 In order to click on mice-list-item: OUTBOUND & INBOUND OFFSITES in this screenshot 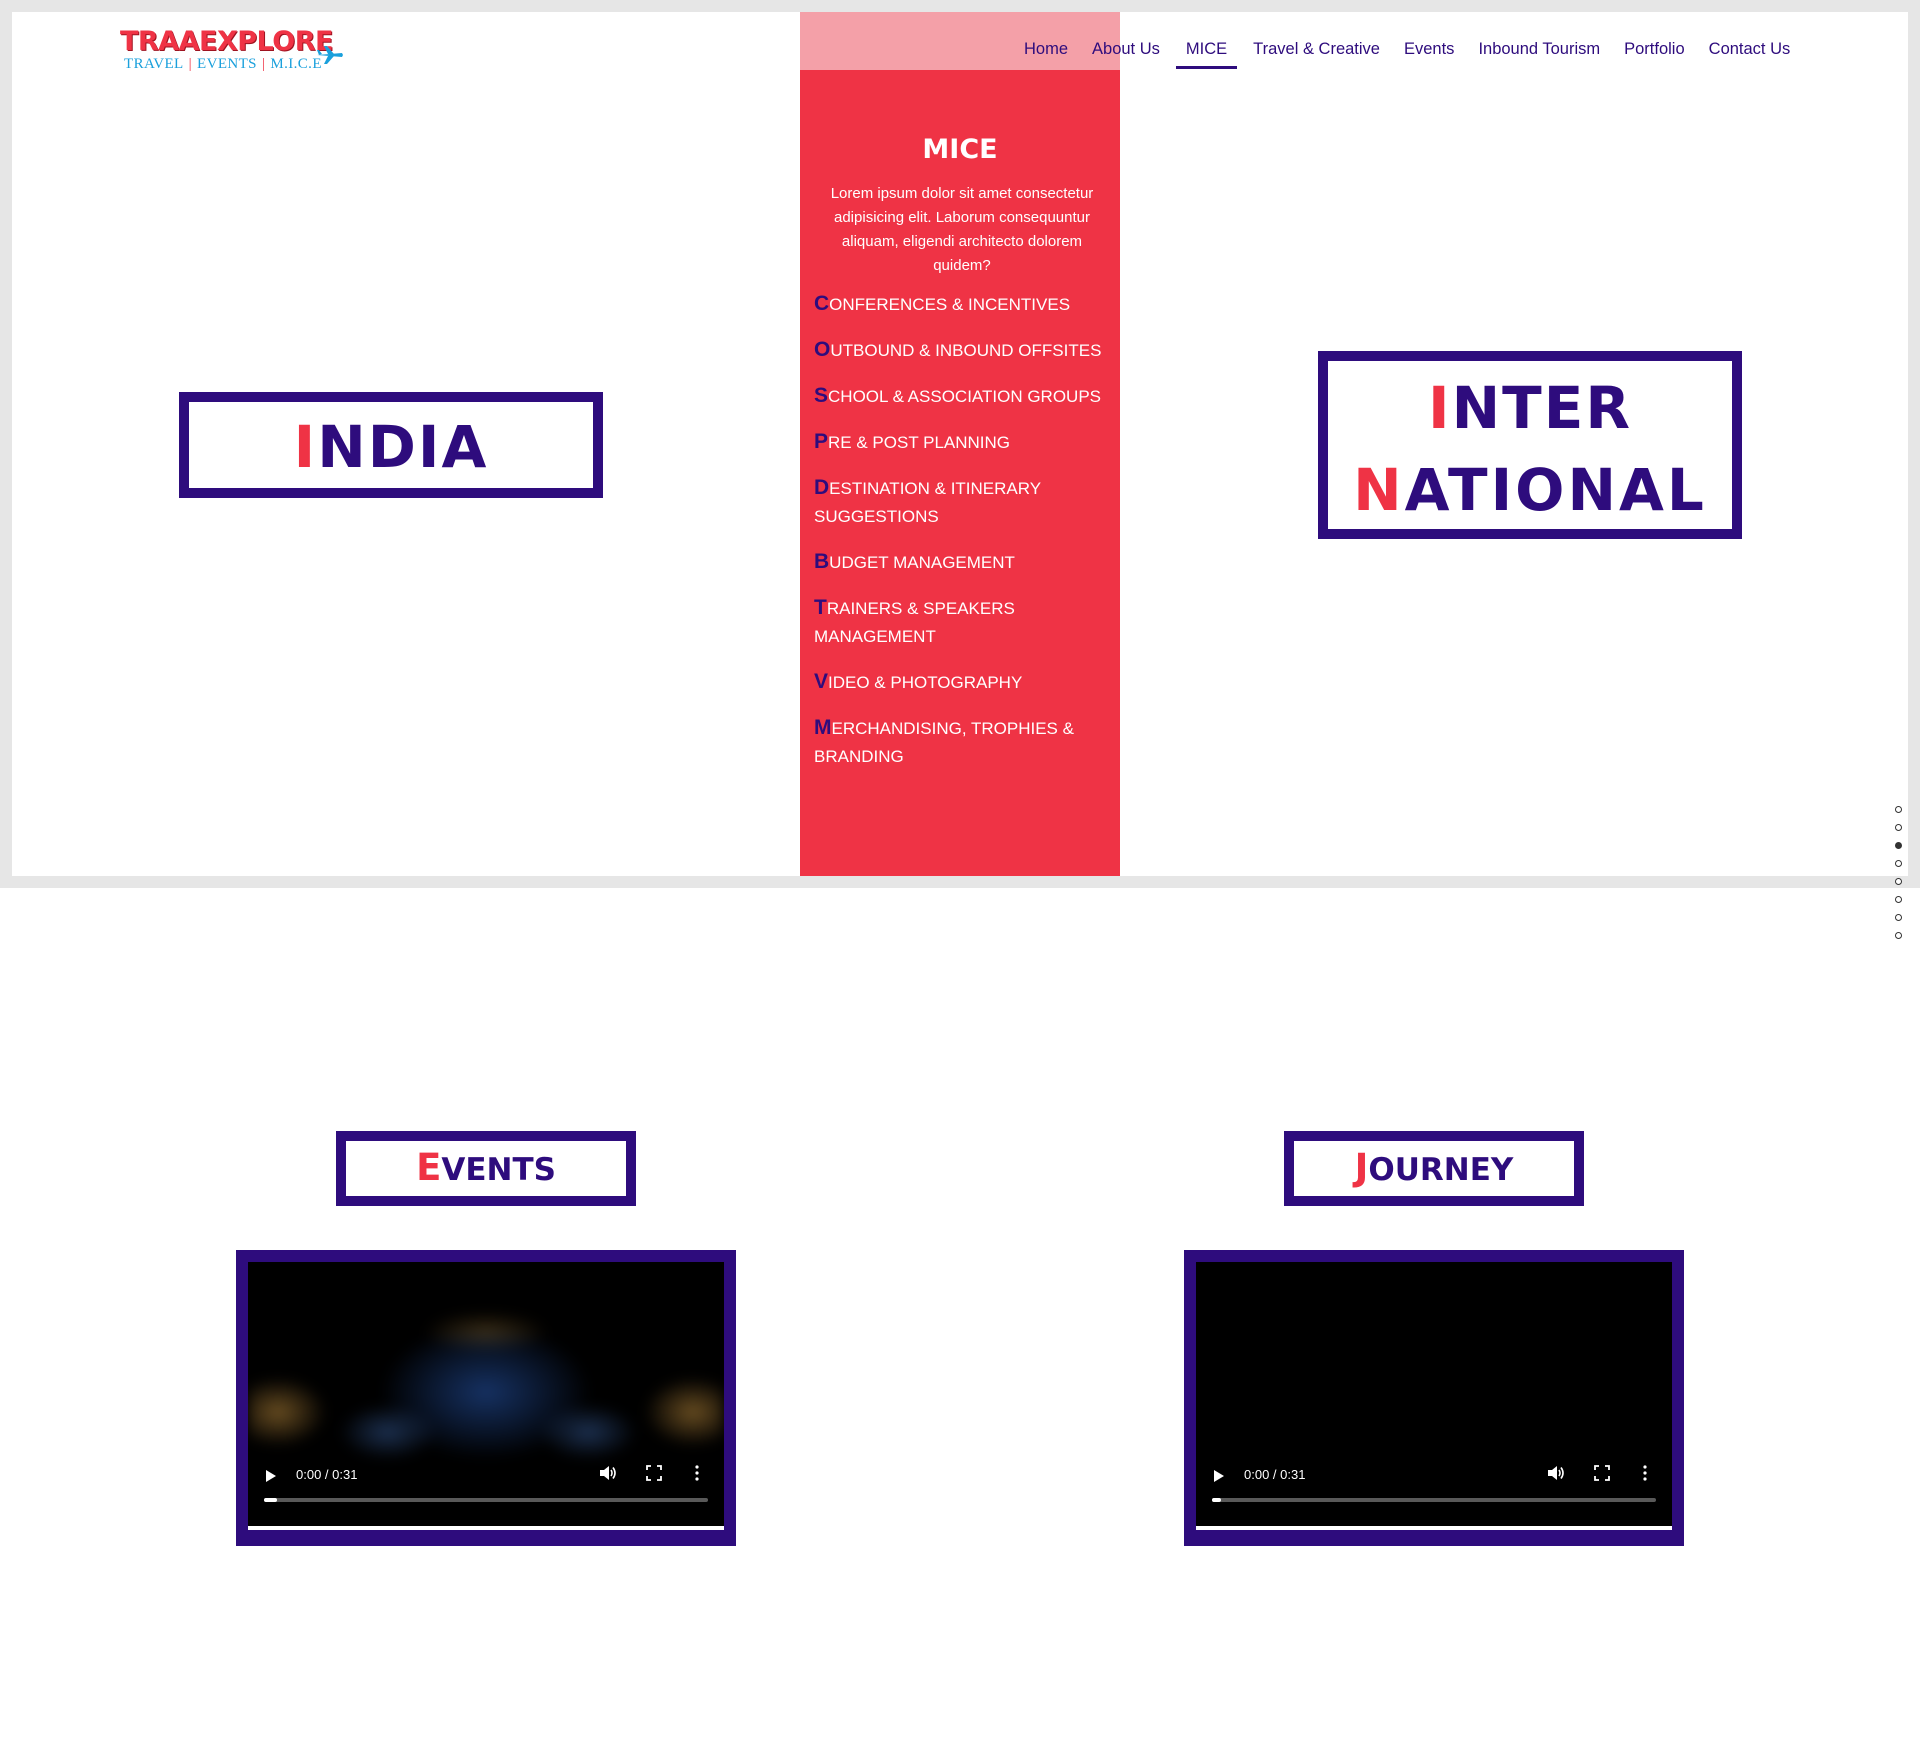, I will do `click(963, 350)`.